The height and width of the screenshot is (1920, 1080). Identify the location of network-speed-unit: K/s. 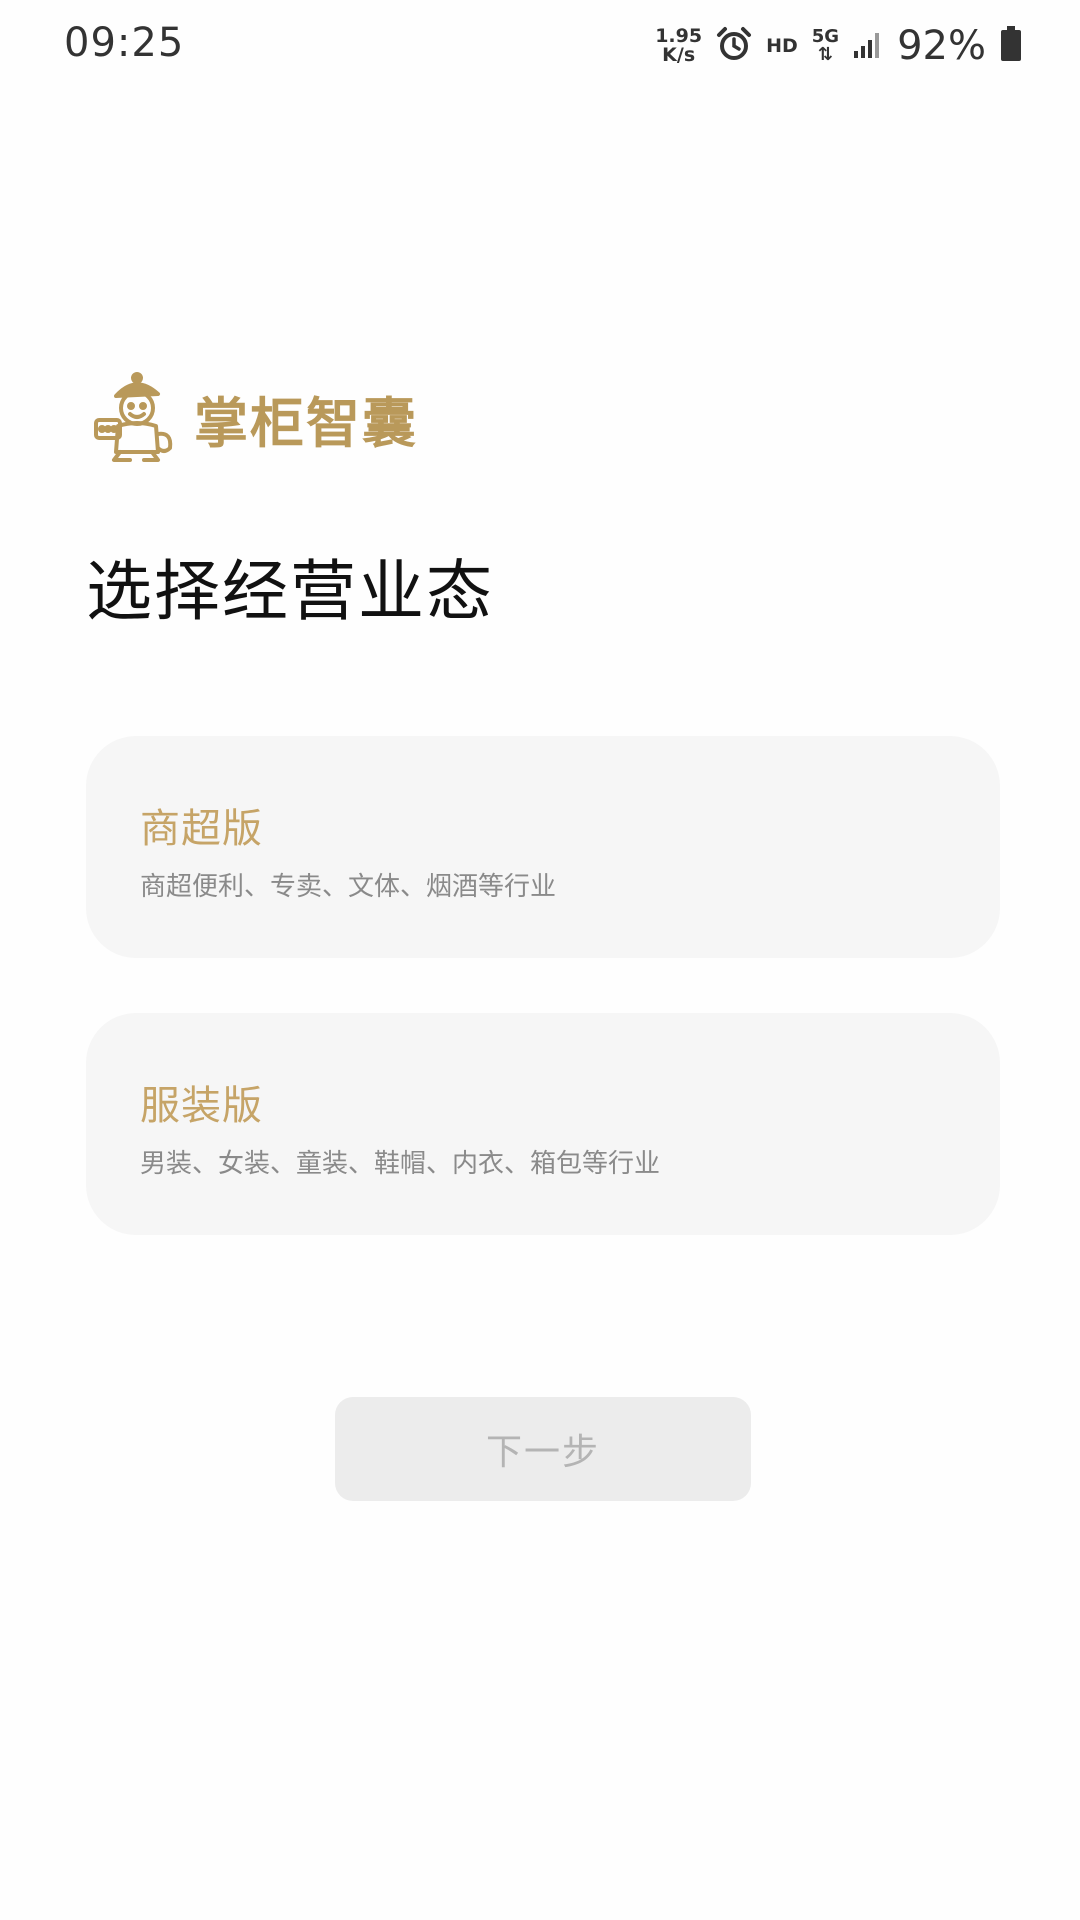
(679, 55).